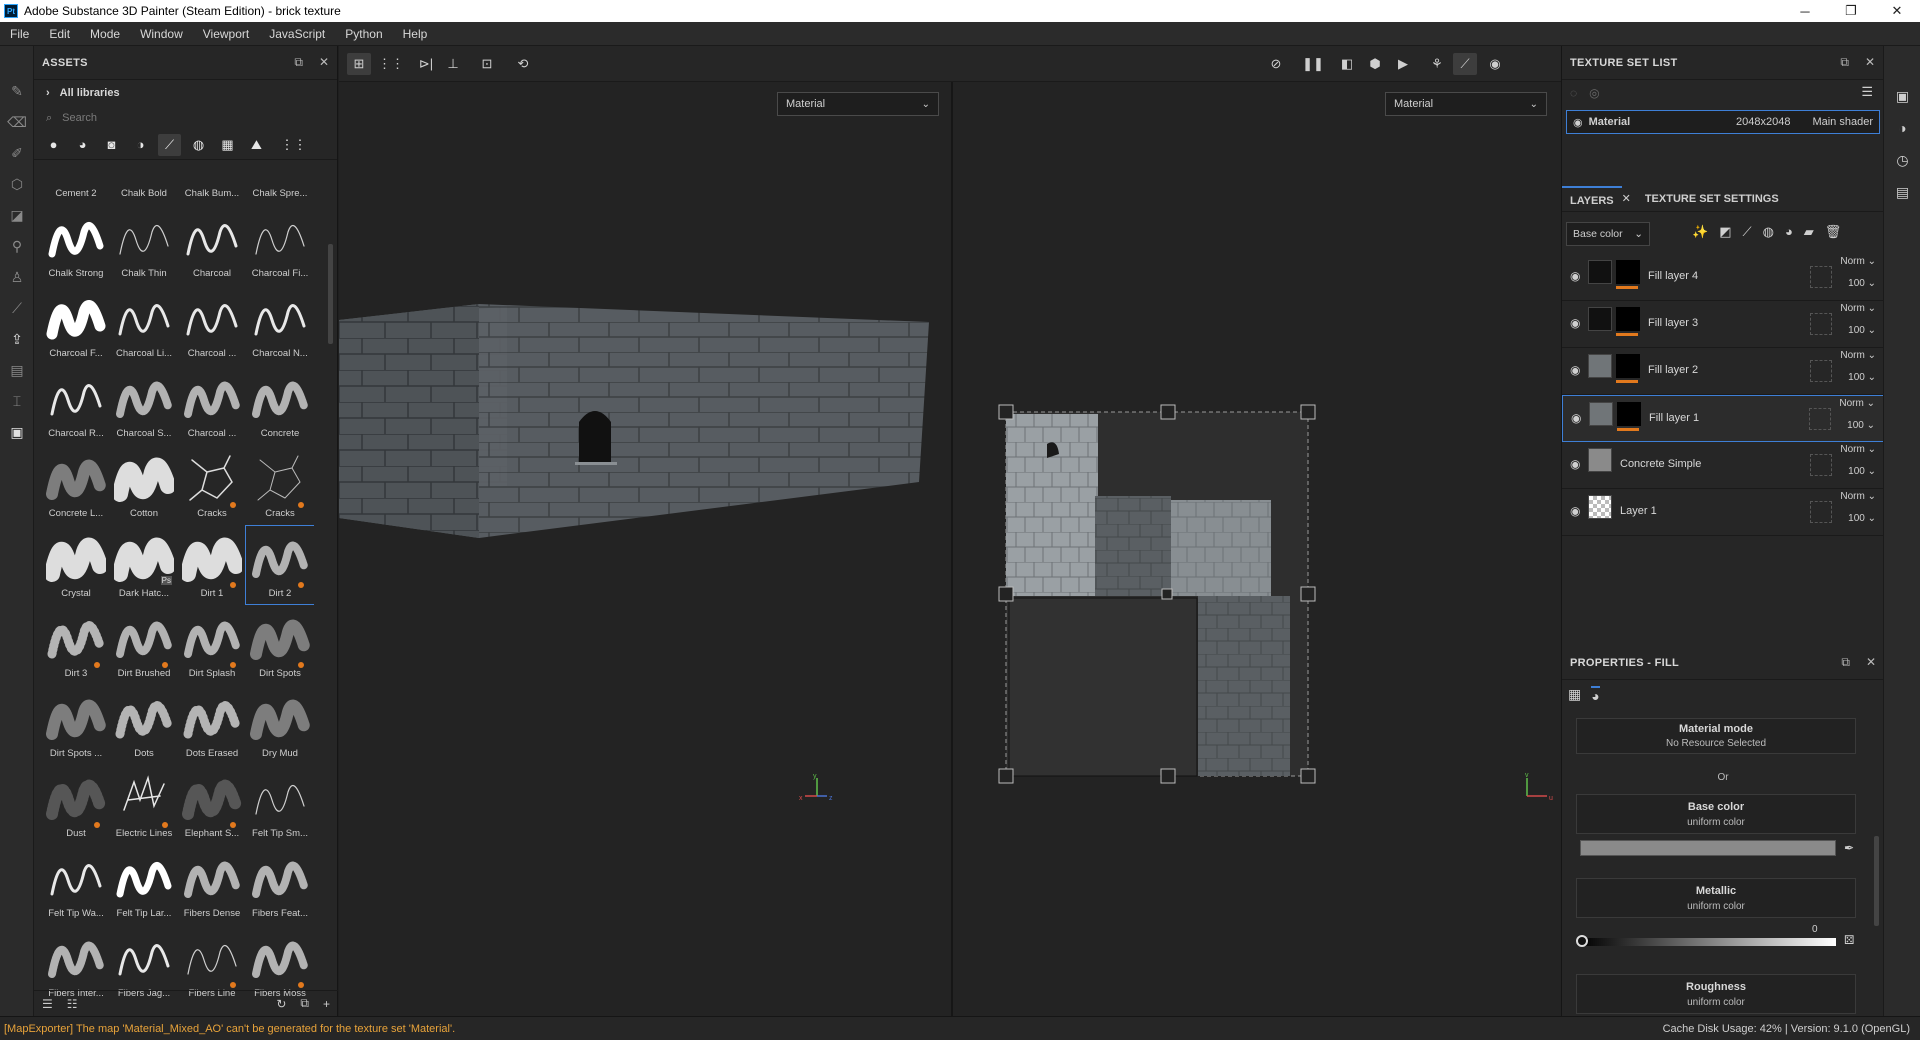  I want to click on minimize-button: ─, so click(1805, 11).